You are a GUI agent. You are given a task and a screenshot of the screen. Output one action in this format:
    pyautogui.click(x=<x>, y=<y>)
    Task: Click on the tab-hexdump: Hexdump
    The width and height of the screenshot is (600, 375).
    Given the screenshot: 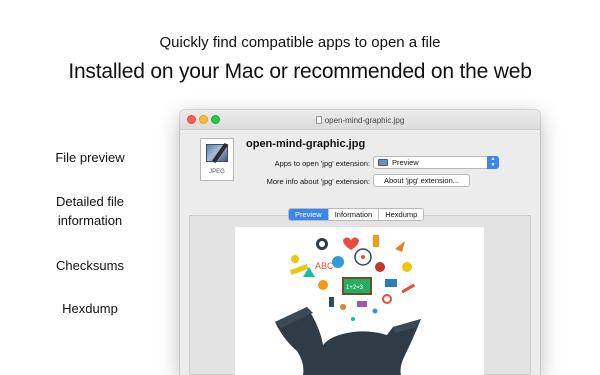 What is the action you would take?
    pyautogui.click(x=400, y=214)
    